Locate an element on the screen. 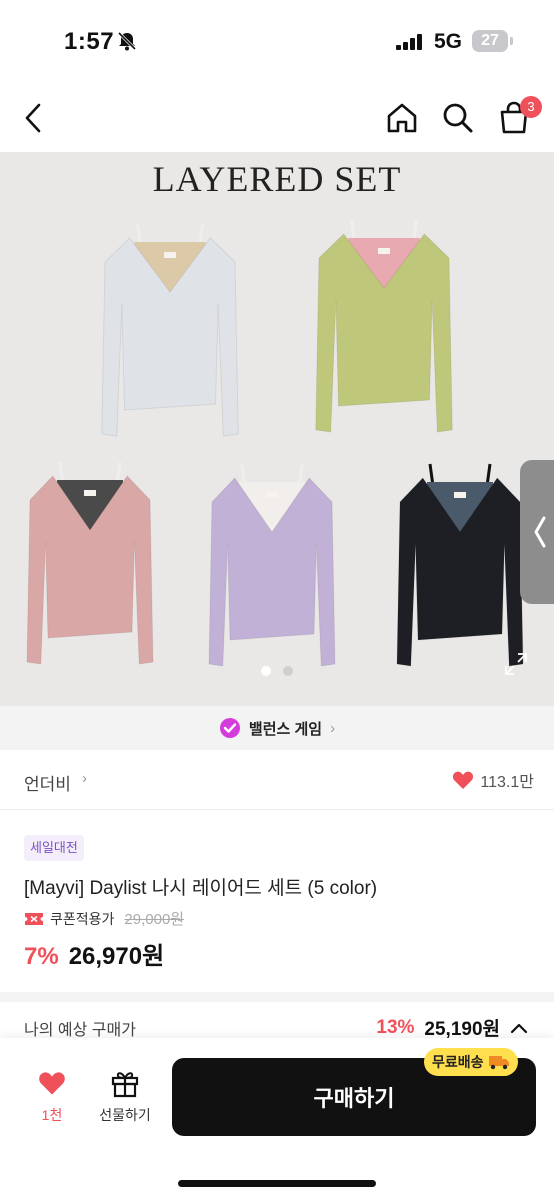  product-title: [Mayvi] Daylist 나시 레이어드 세트 (5 color) is located at coordinates (201, 888).